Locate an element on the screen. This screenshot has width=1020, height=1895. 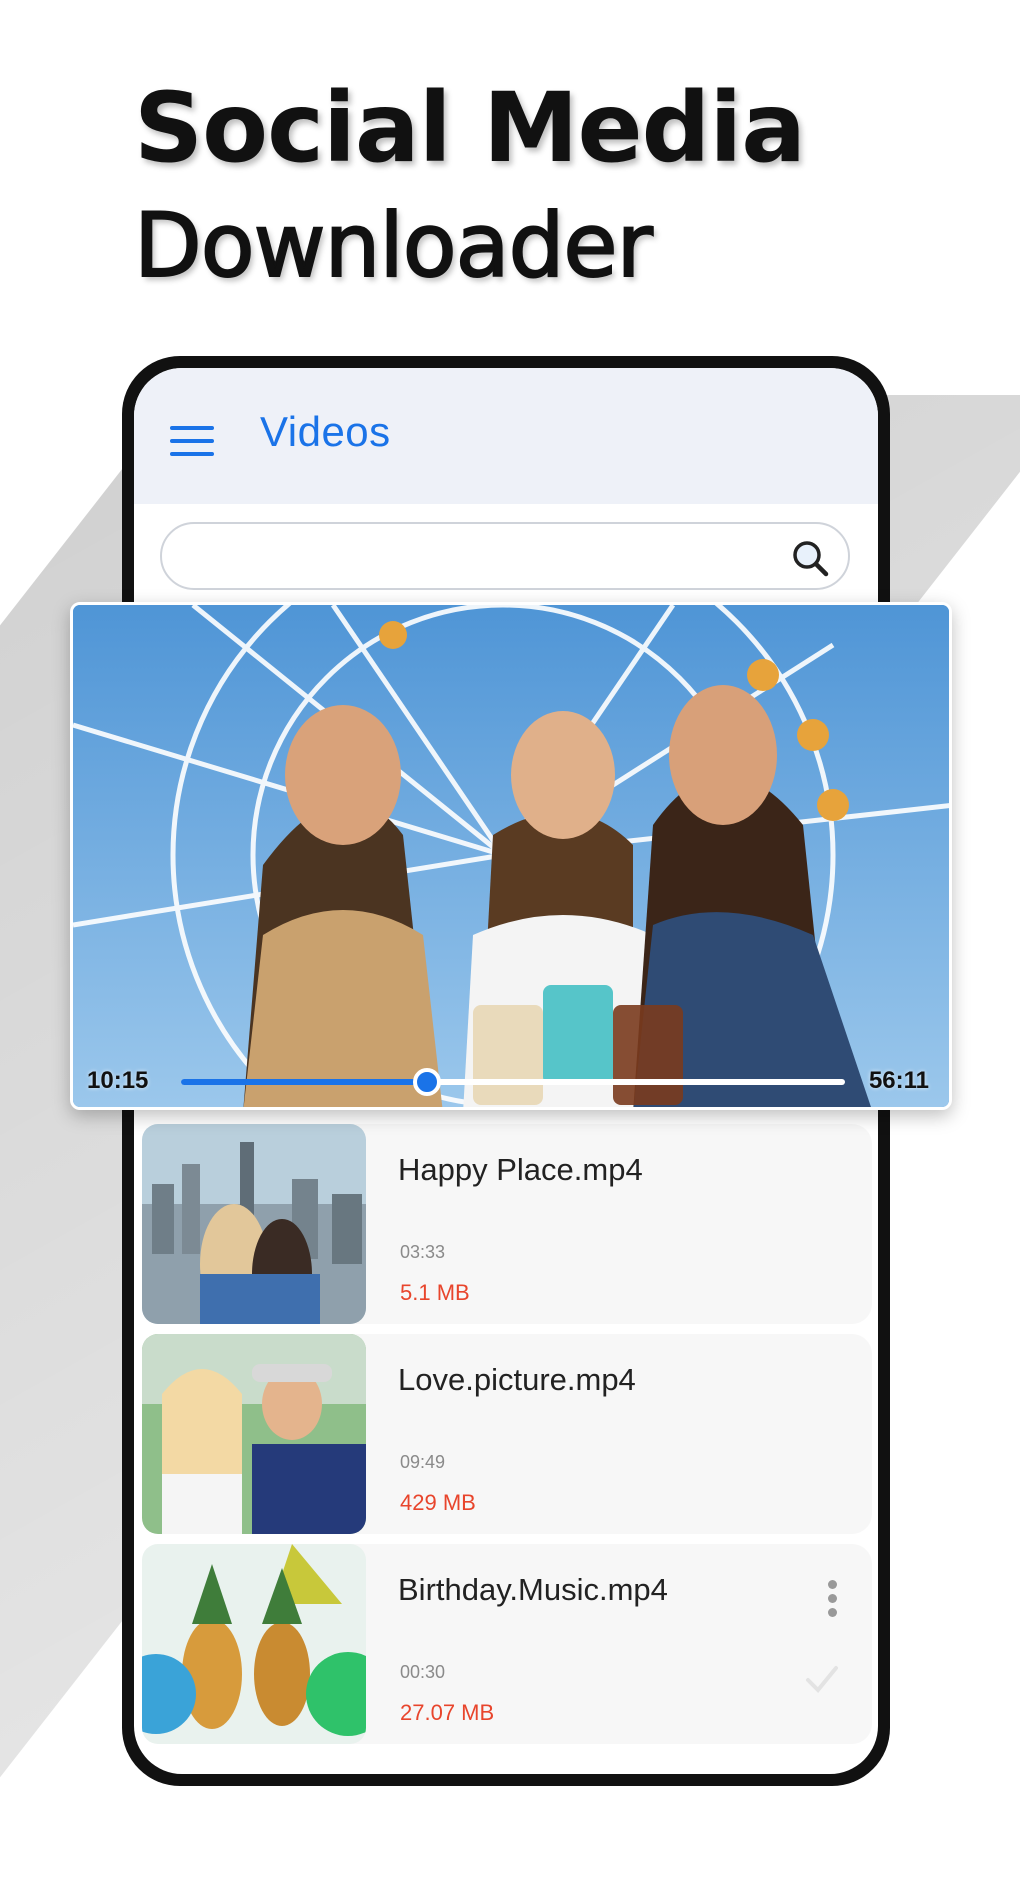
video-list-item: Birthday.Music.mp4 00:30 27.07 MB is located at coordinates (507, 1644).